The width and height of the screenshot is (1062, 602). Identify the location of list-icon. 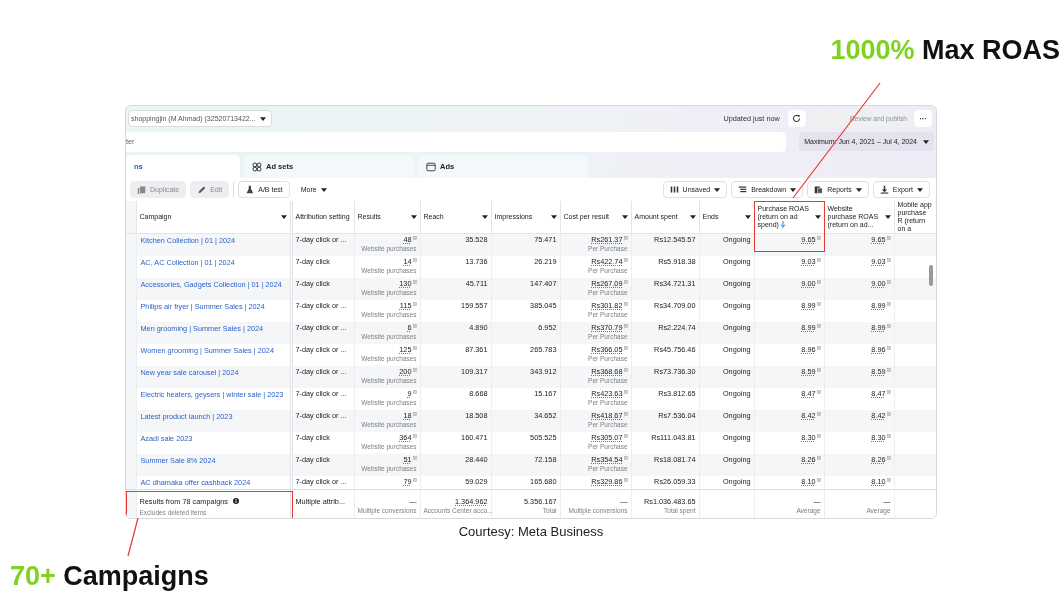
(743, 189).